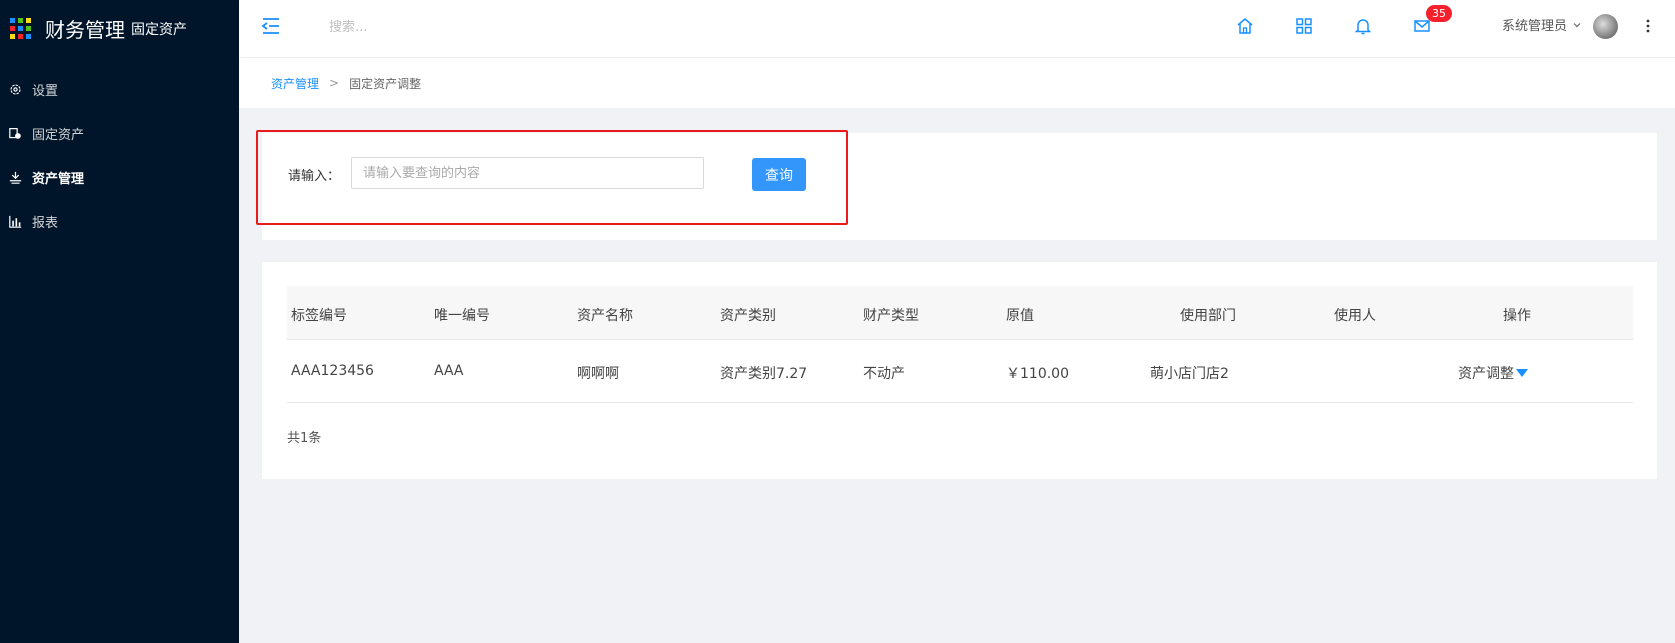 The height and width of the screenshot is (643, 1675). Describe the element at coordinates (1304, 26) in the screenshot. I see `apps-grid-icon` at that location.